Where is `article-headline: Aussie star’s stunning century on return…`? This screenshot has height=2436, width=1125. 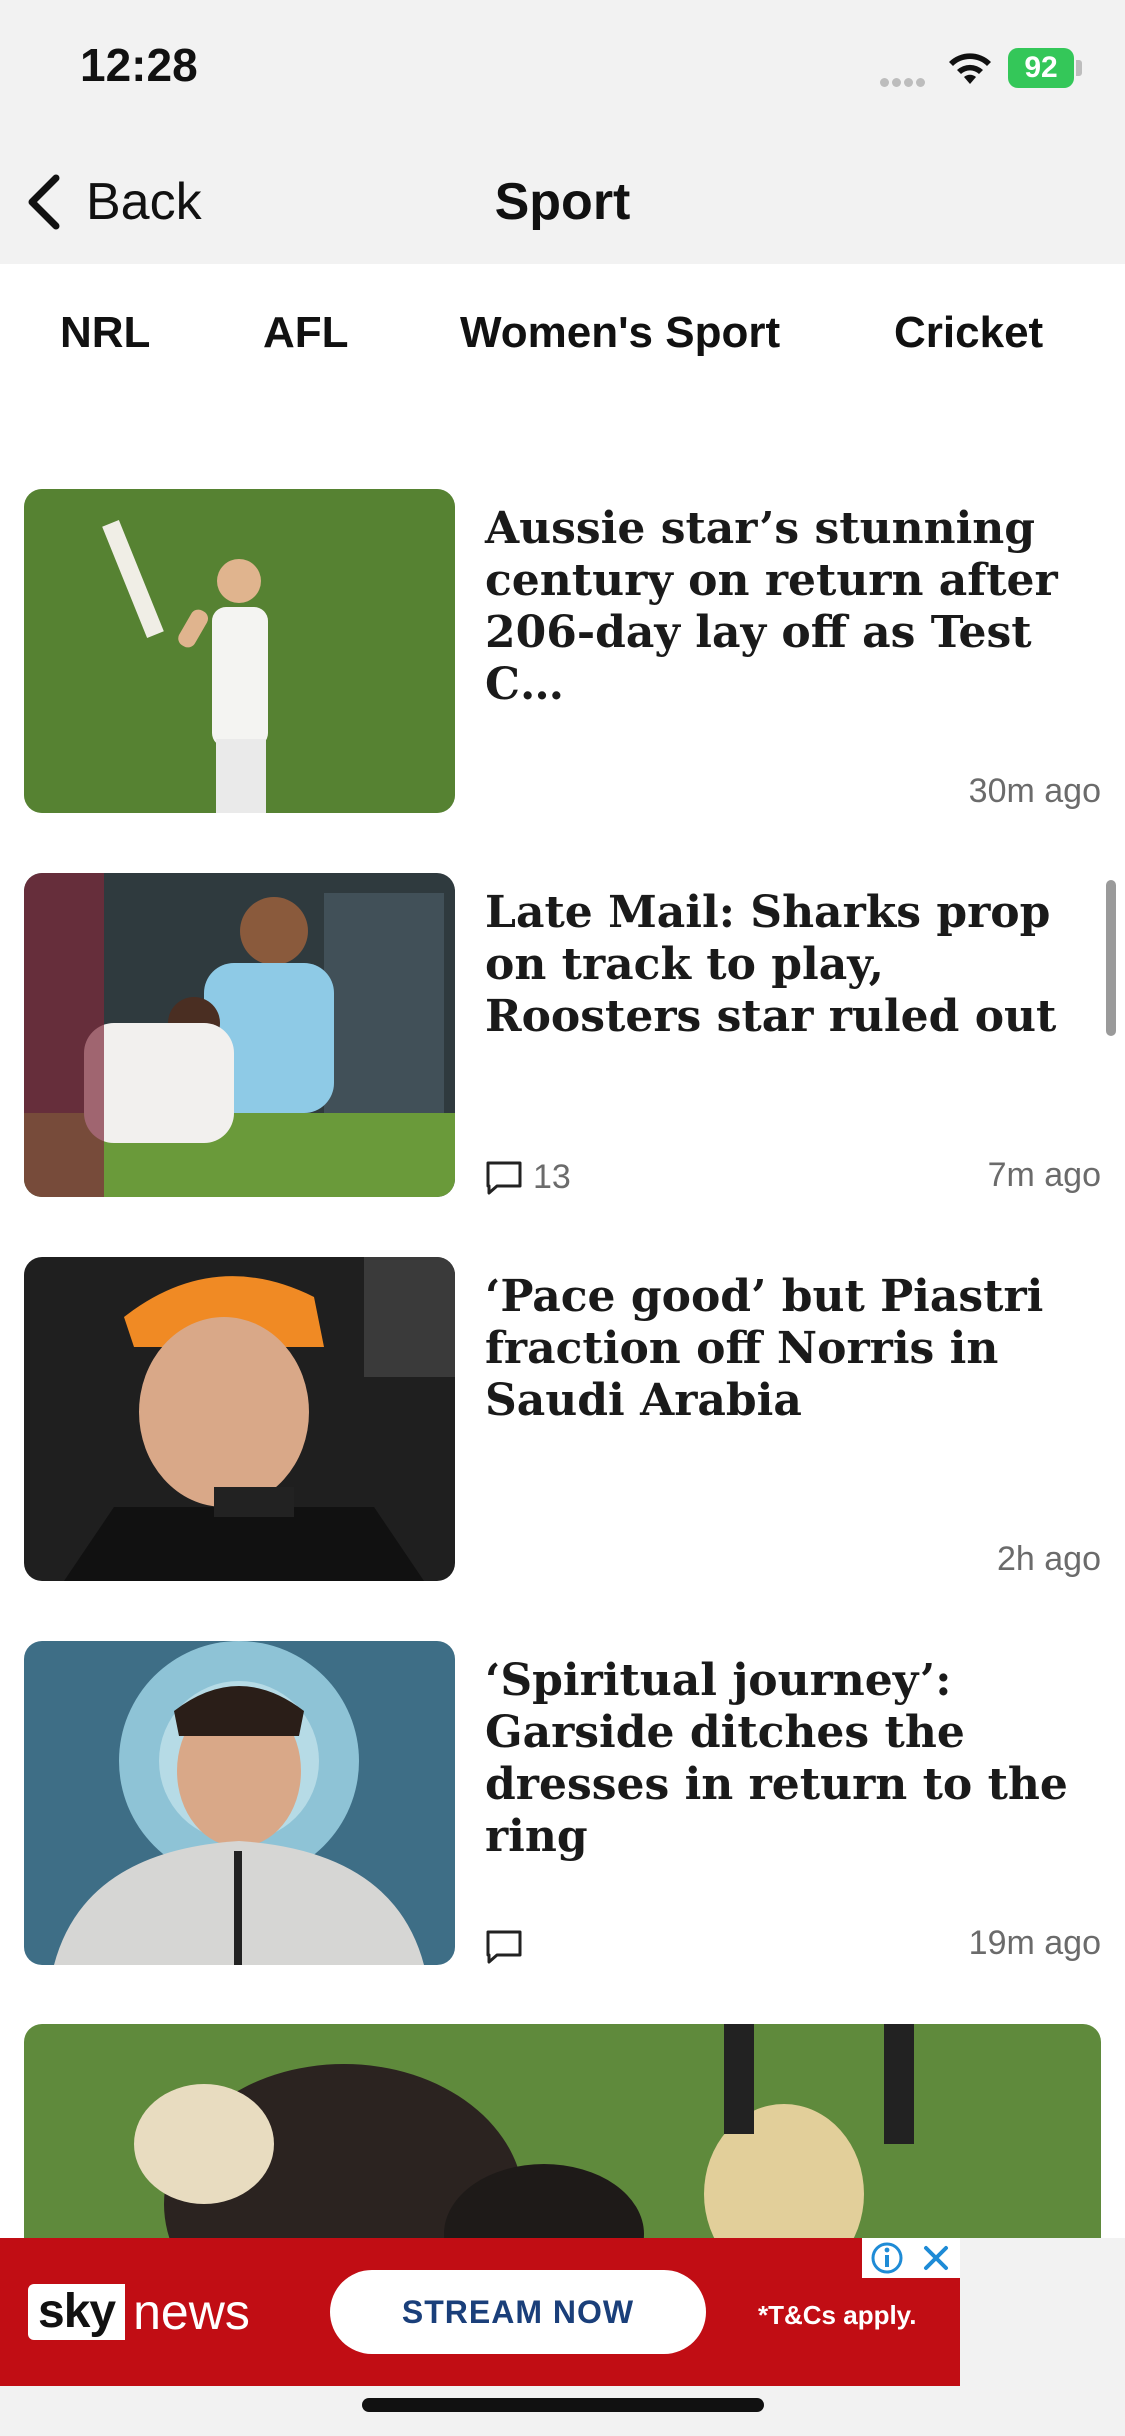 article-headline: Aussie star’s stunning century on return… is located at coordinates (771, 606).